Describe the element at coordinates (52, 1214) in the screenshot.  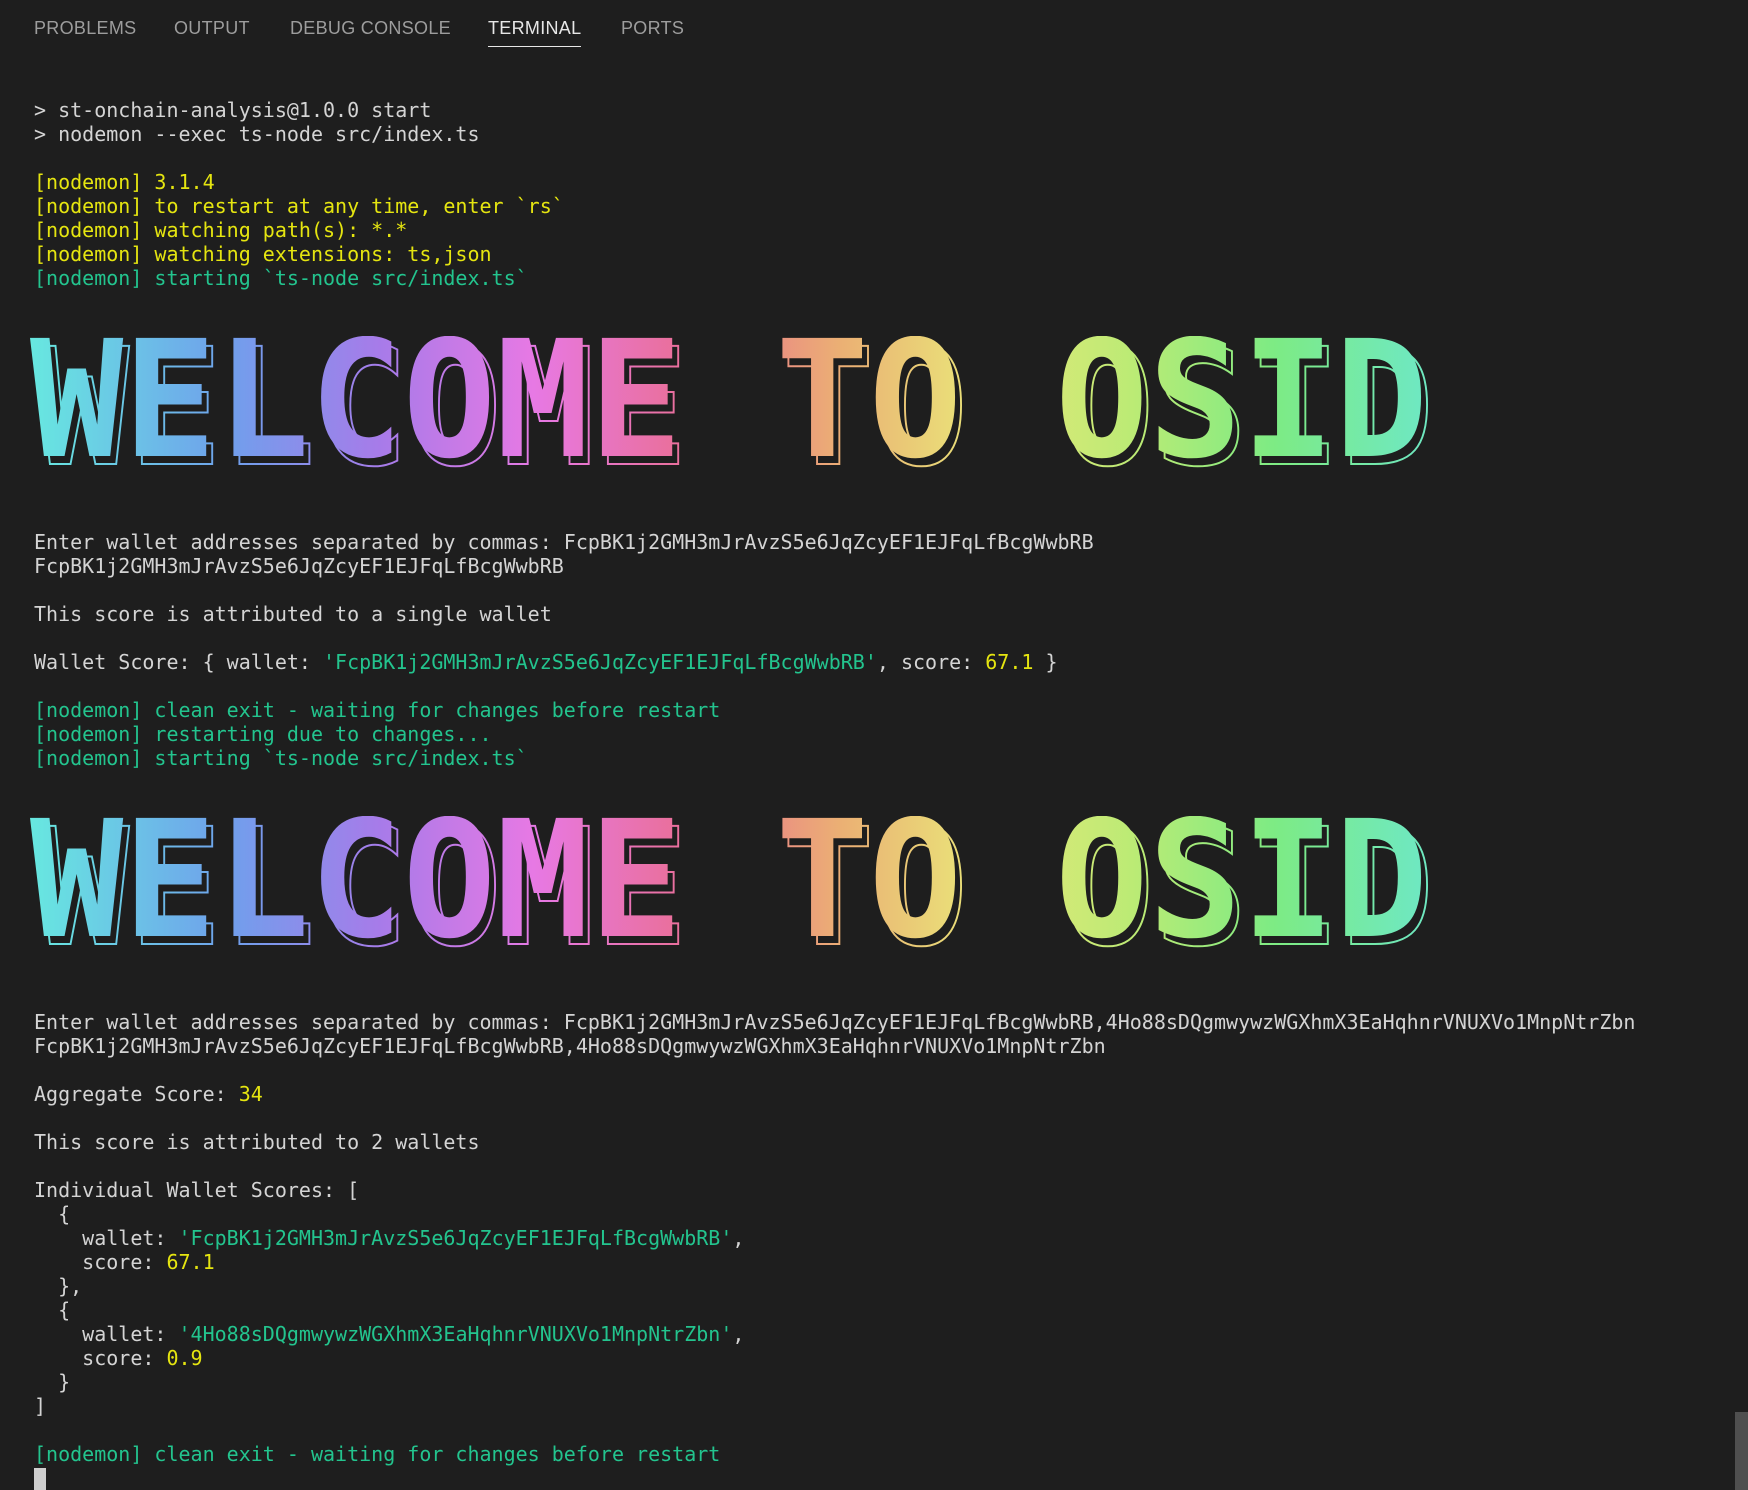
I see `object-open-1: {` at that location.